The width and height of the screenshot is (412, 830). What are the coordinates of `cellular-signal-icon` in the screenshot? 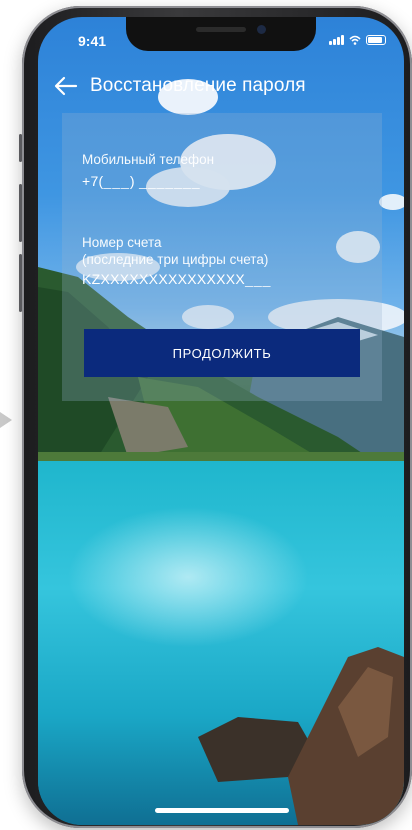 It's located at (336, 40).